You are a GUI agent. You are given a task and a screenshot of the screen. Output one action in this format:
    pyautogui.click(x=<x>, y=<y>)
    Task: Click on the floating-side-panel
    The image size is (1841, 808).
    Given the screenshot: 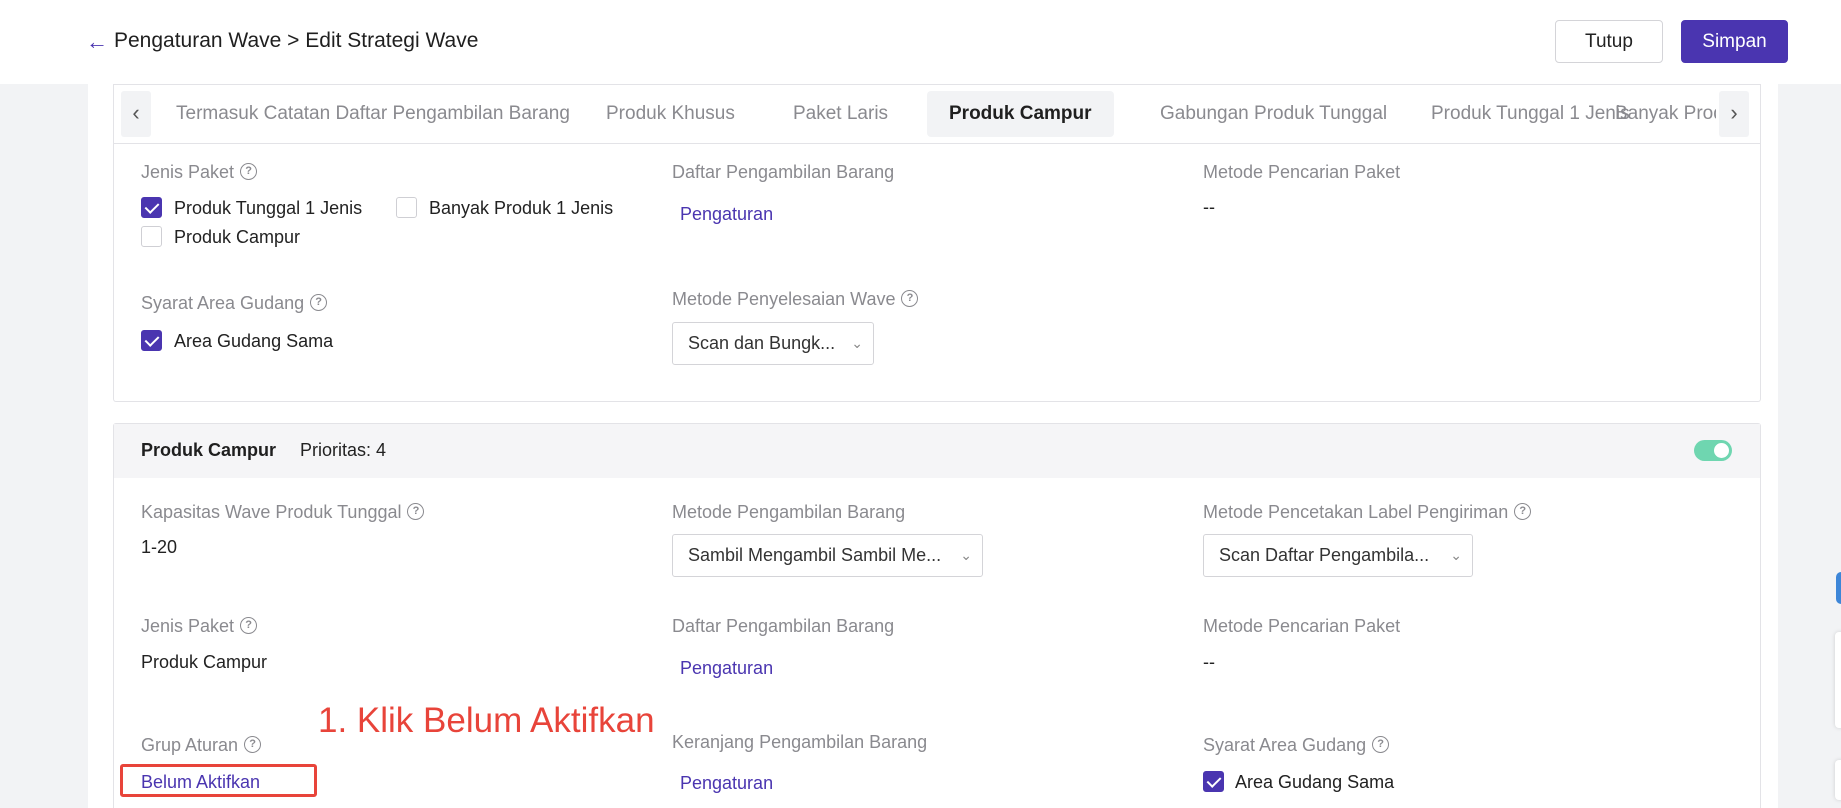 What is the action you would take?
    pyautogui.click(x=1838, y=680)
    